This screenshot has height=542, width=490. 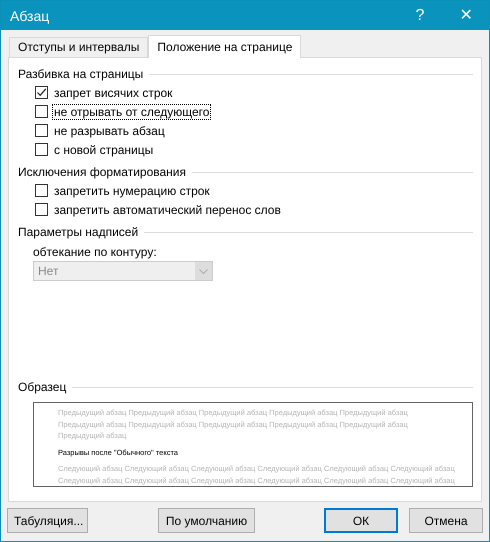 I want to click on section-title: Образец, so click(x=42, y=387).